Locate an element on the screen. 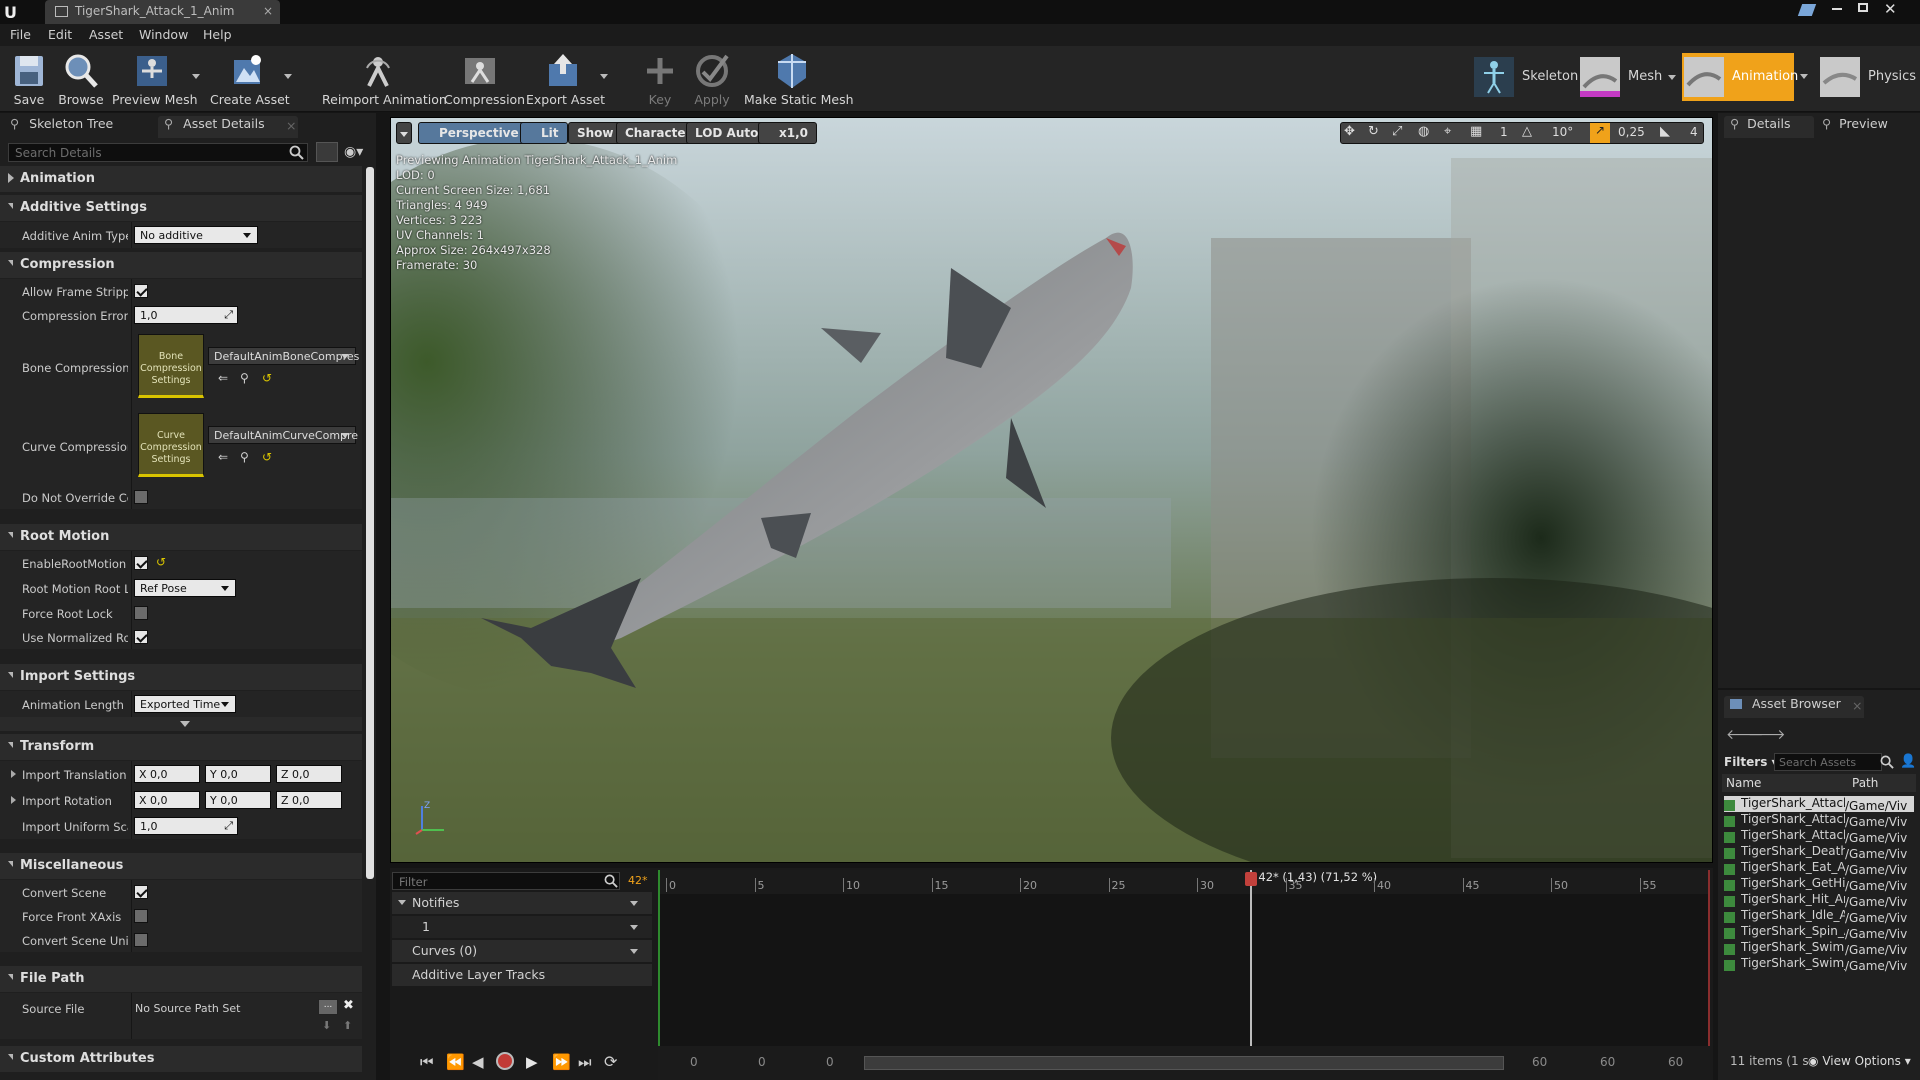 This screenshot has height=1080, width=1920. mode-skeleton: Skeleton is located at coordinates (1525, 77).